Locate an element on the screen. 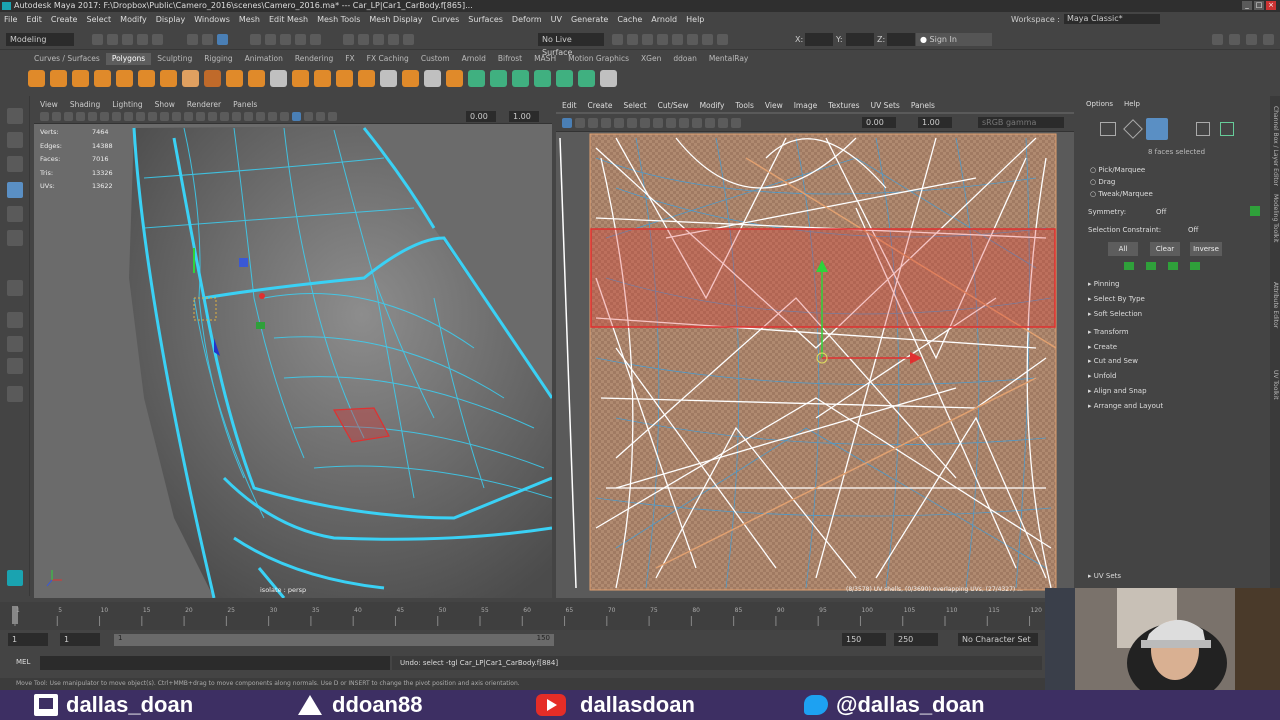  soft-select-icon is located at coordinates (632, 39).